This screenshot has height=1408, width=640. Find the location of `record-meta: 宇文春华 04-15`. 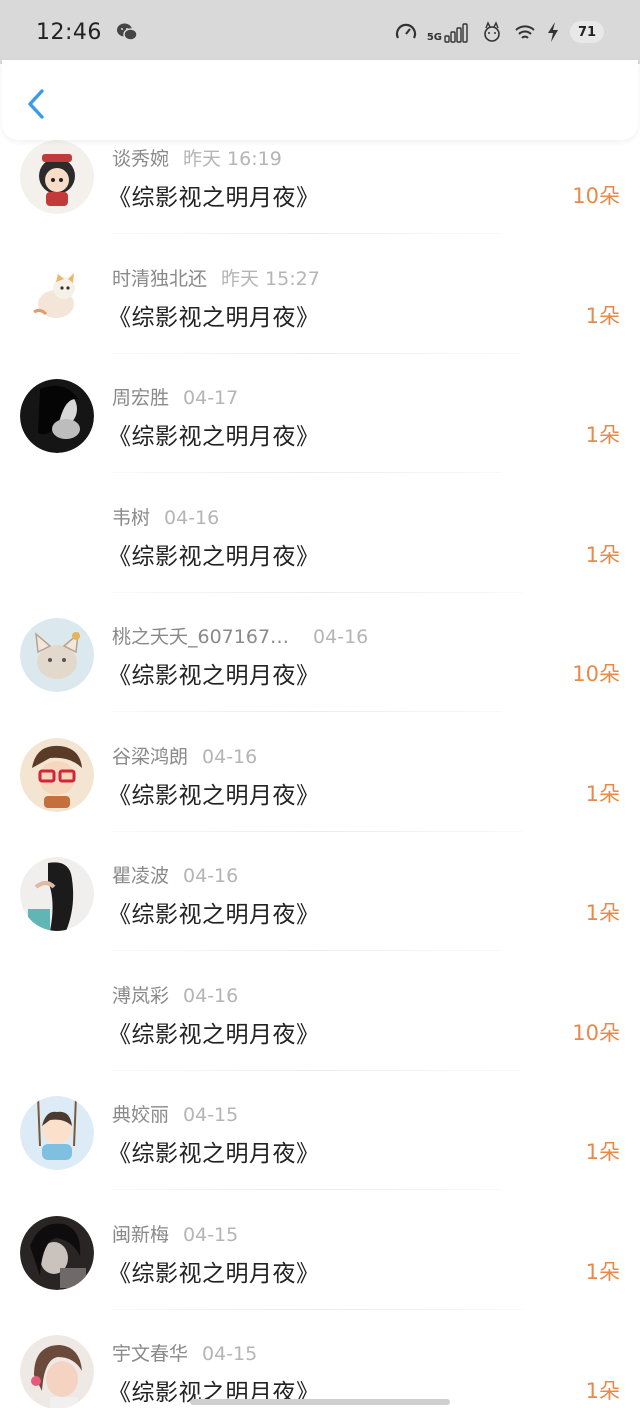

record-meta: 宇文春华 04-15 is located at coordinates (184, 1352).